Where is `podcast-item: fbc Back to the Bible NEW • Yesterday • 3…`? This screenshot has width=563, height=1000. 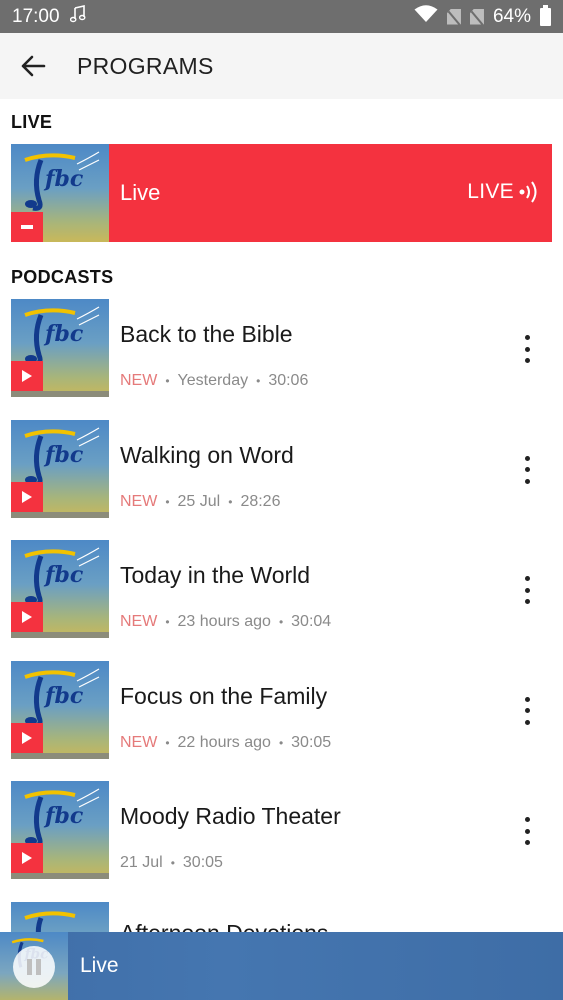
podcast-item: fbc Back to the Bible NEW • Yesterday • 3… is located at coordinates (281, 359).